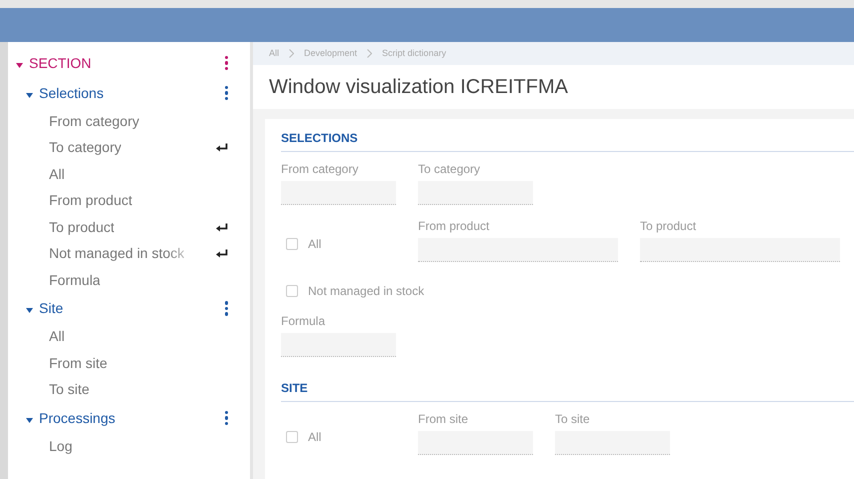 The width and height of the screenshot is (854, 479). Describe the element at coordinates (303, 321) in the screenshot. I see `field-label: Formula` at that location.